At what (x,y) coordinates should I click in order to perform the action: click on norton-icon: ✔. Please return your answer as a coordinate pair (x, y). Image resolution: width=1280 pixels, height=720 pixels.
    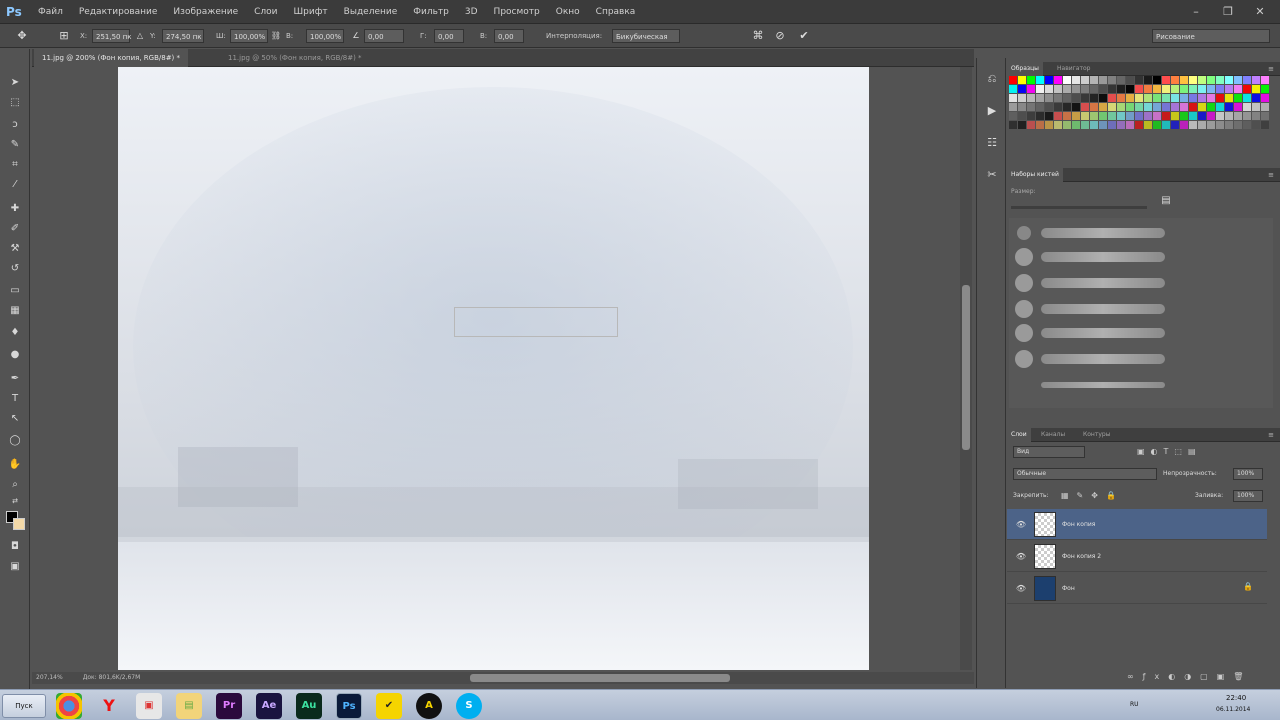
    Looking at the image, I should click on (389, 706).